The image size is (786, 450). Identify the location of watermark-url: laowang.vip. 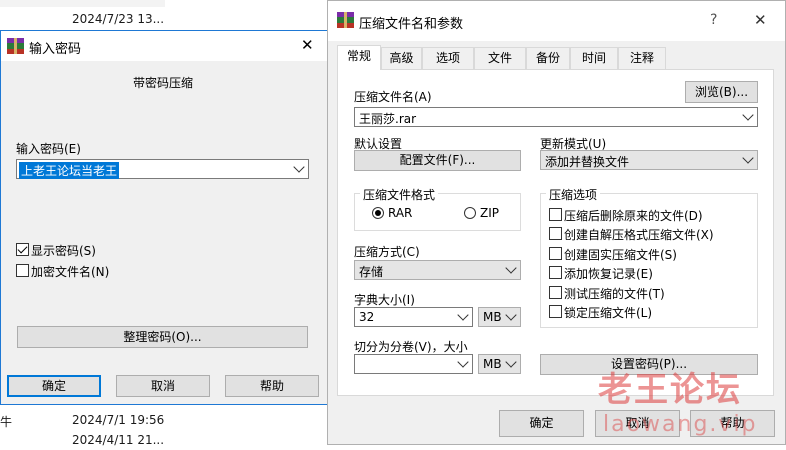
(680, 424).